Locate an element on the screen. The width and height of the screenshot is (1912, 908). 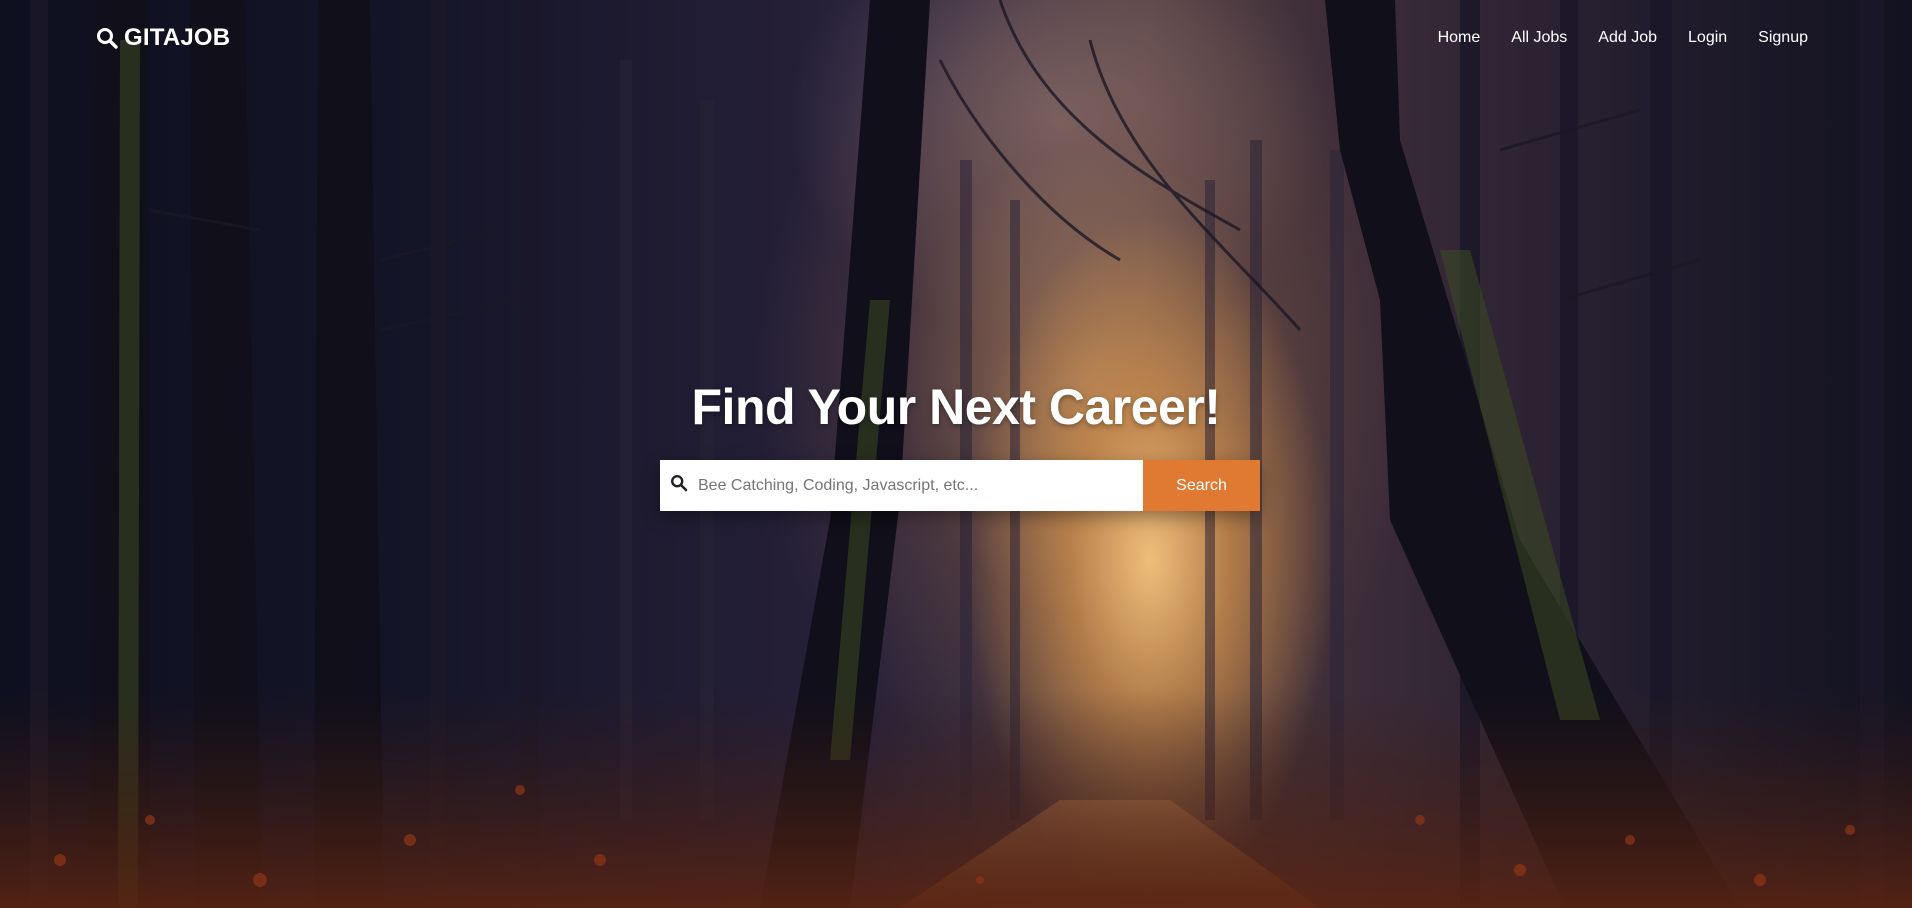
nav-link-signup: Signup is located at coordinates (1783, 38).